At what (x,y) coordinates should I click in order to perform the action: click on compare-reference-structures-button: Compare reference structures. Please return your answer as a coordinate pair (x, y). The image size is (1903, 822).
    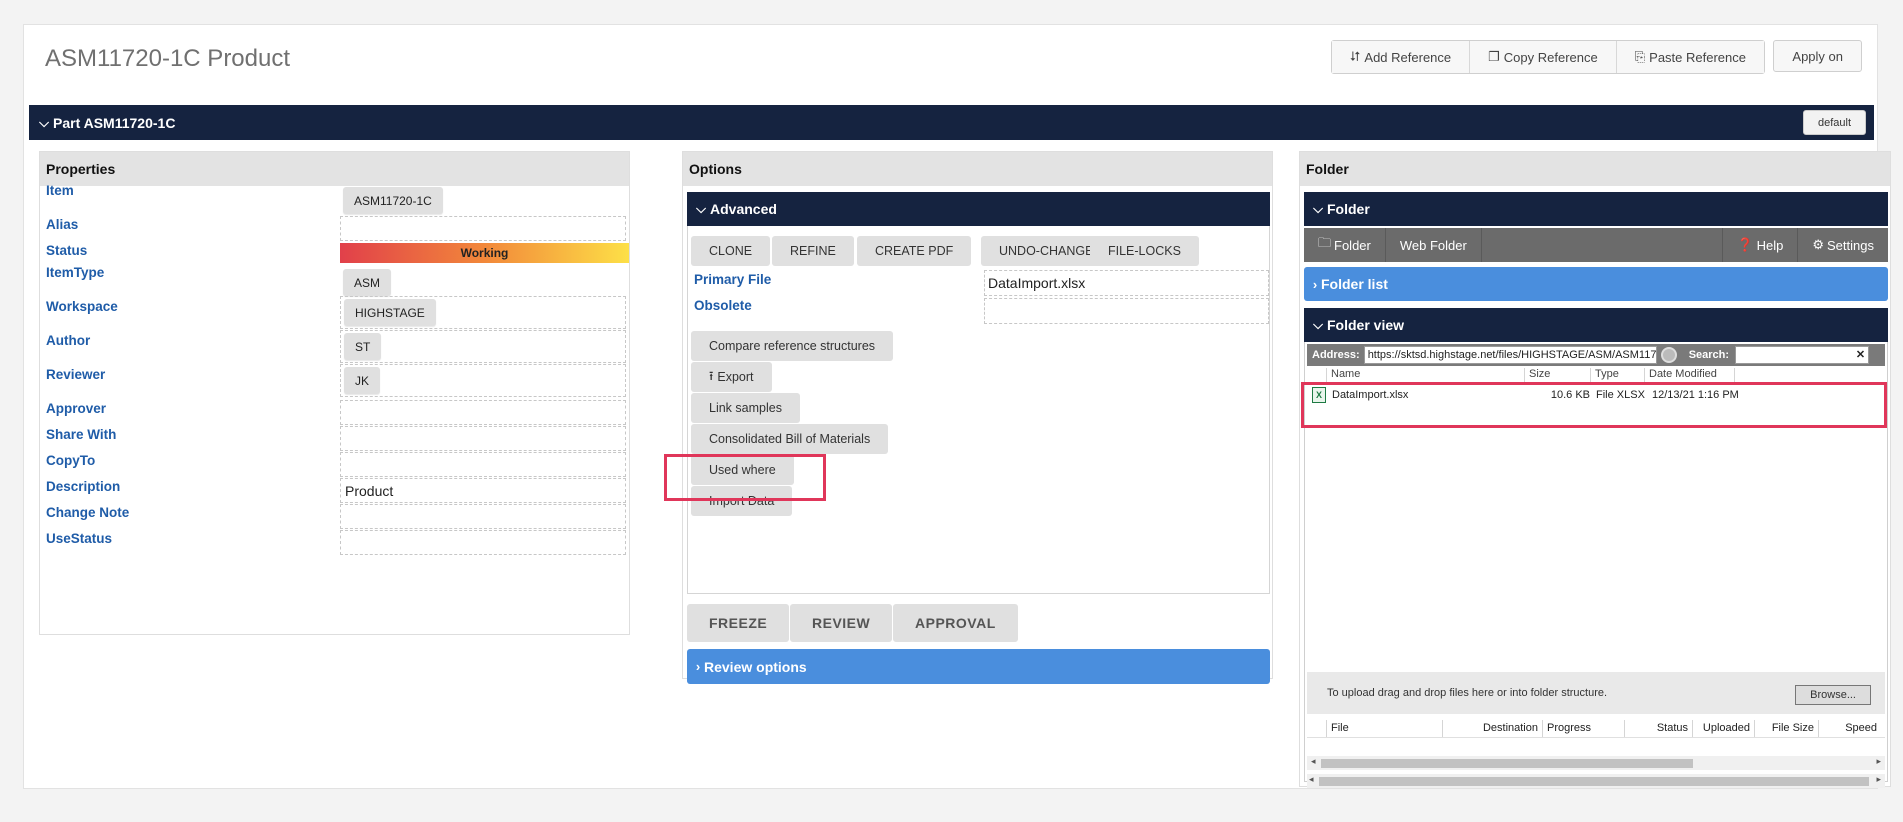
    Looking at the image, I should click on (792, 346).